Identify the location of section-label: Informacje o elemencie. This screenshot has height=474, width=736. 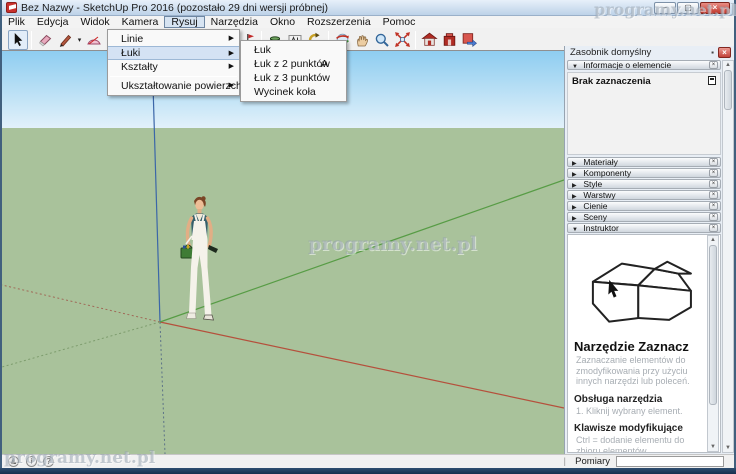
(627, 65).